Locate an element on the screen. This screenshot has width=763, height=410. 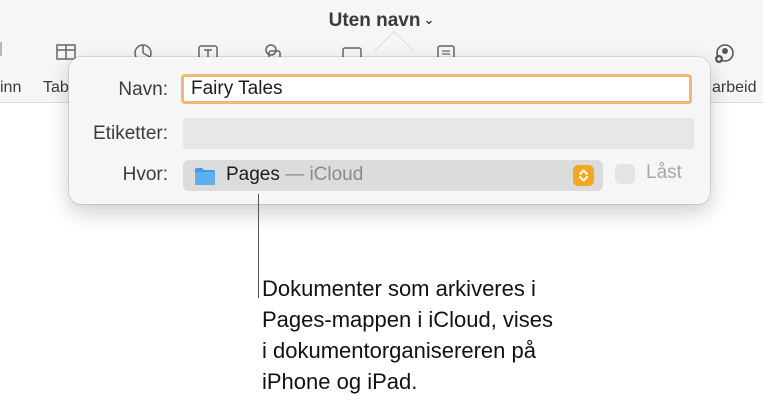
name-field: Fairy Tales is located at coordinates (436, 89).